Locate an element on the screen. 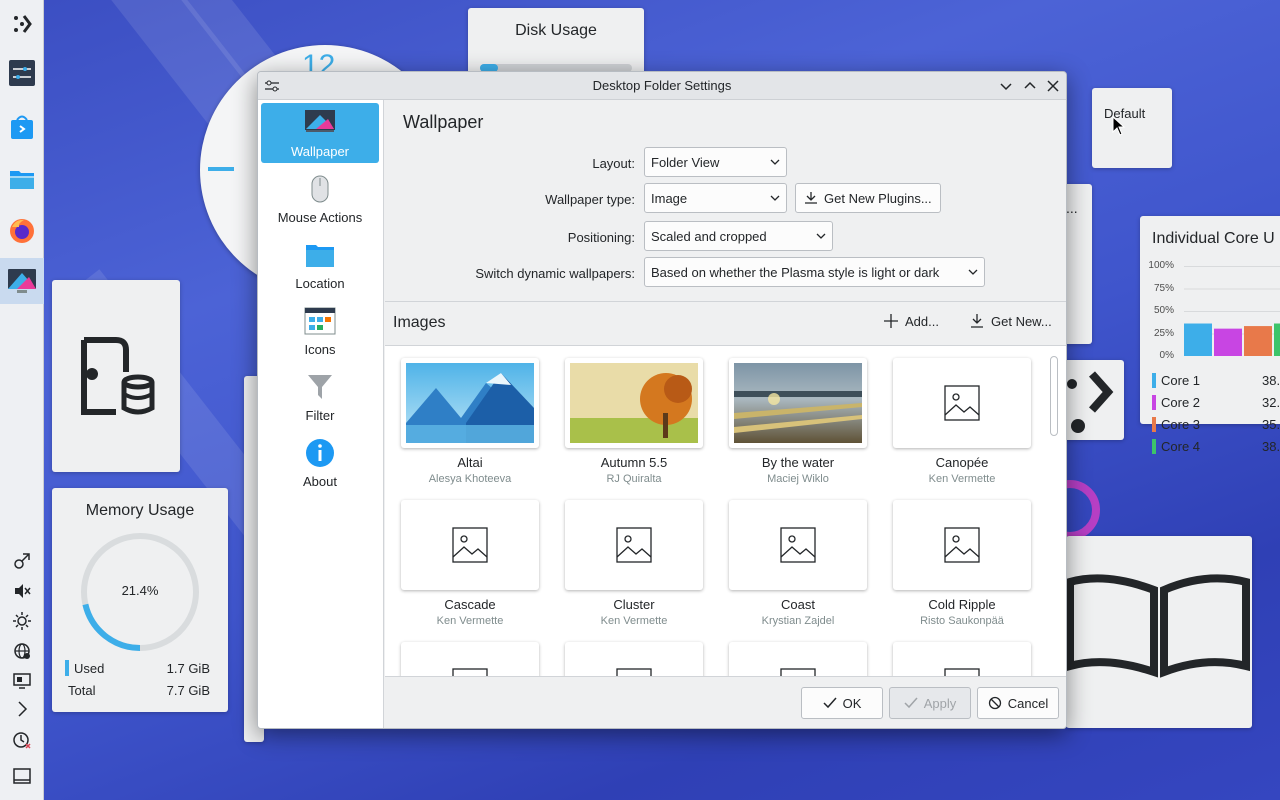  core-axis-tick: 100% is located at coordinates (1161, 265).